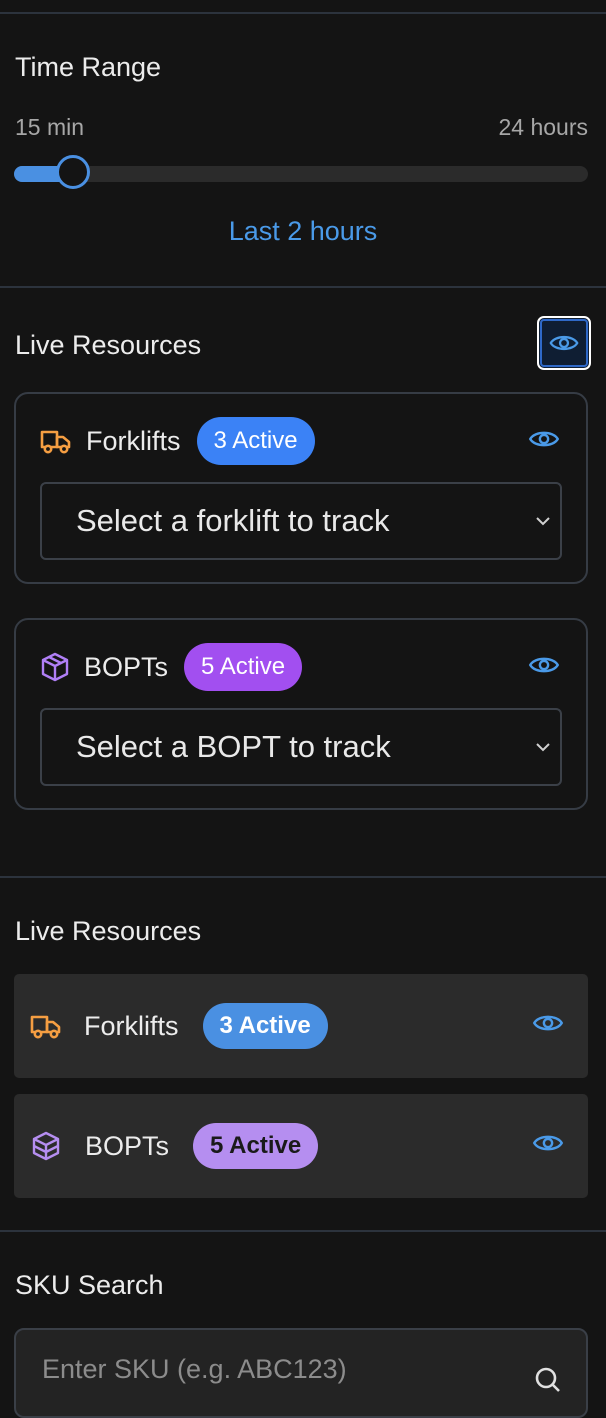  Describe the element at coordinates (243, 667) in the screenshot. I see `bopts-active-badge: 5 Active` at that location.